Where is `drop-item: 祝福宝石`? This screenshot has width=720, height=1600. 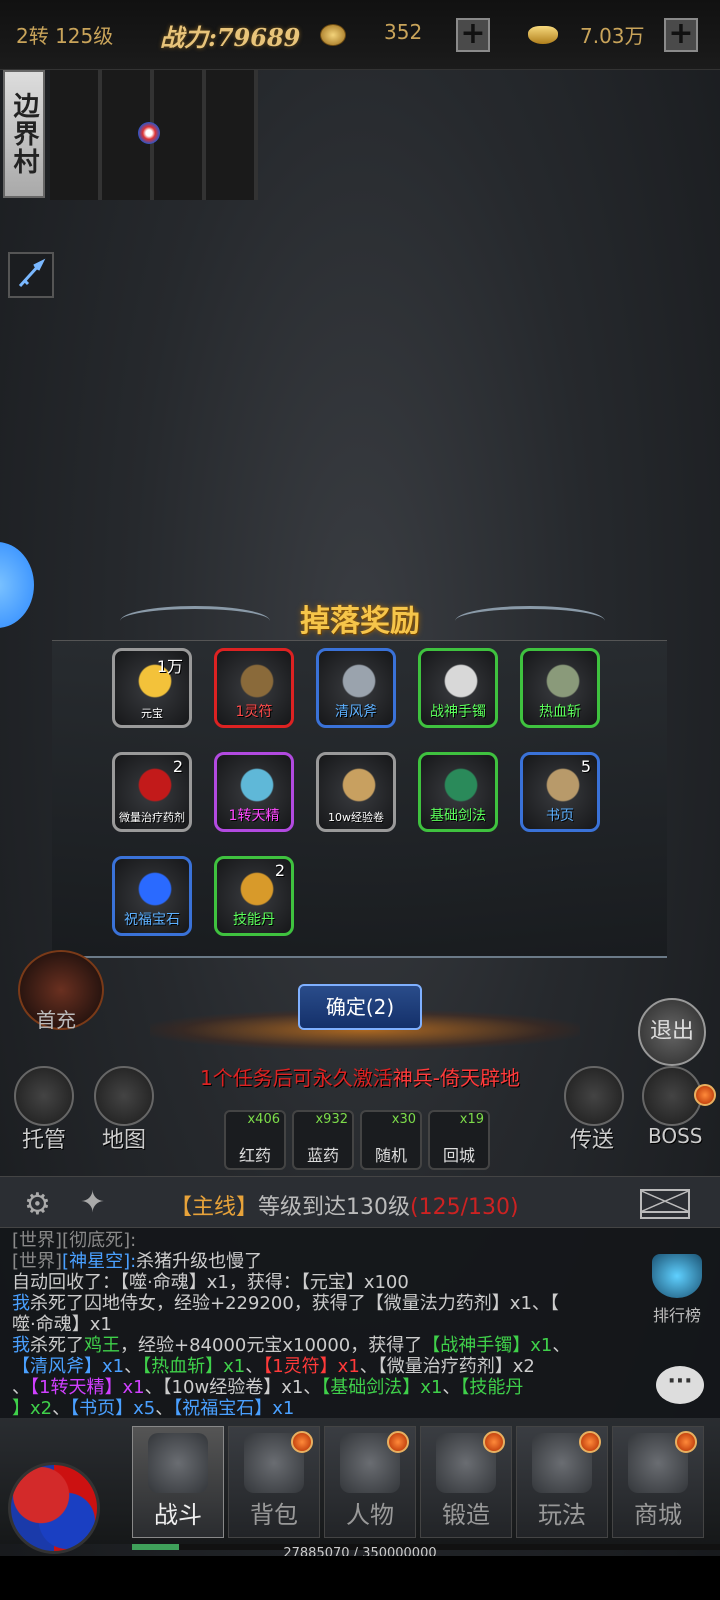
drop-item: 祝福宝石 is located at coordinates (152, 896).